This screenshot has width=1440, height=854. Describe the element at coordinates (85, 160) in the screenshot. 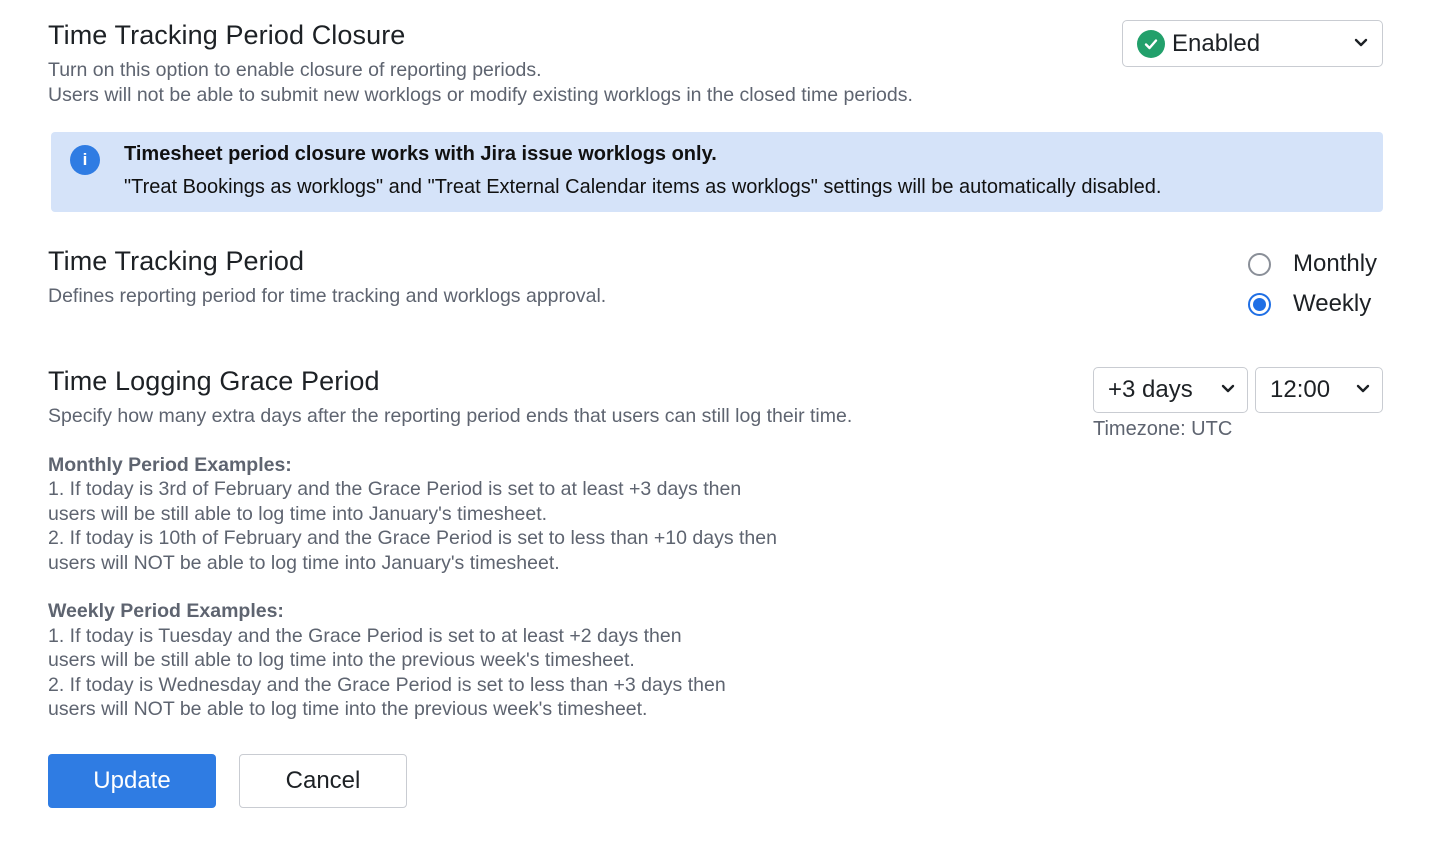

I see `info-icon: i` at that location.